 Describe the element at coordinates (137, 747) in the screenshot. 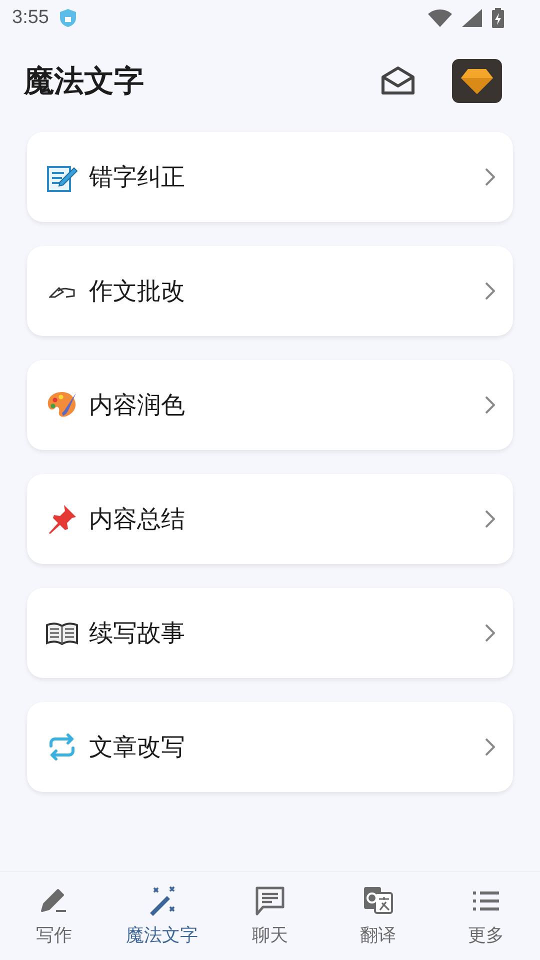

I see `menu-label: 文章改写` at that location.